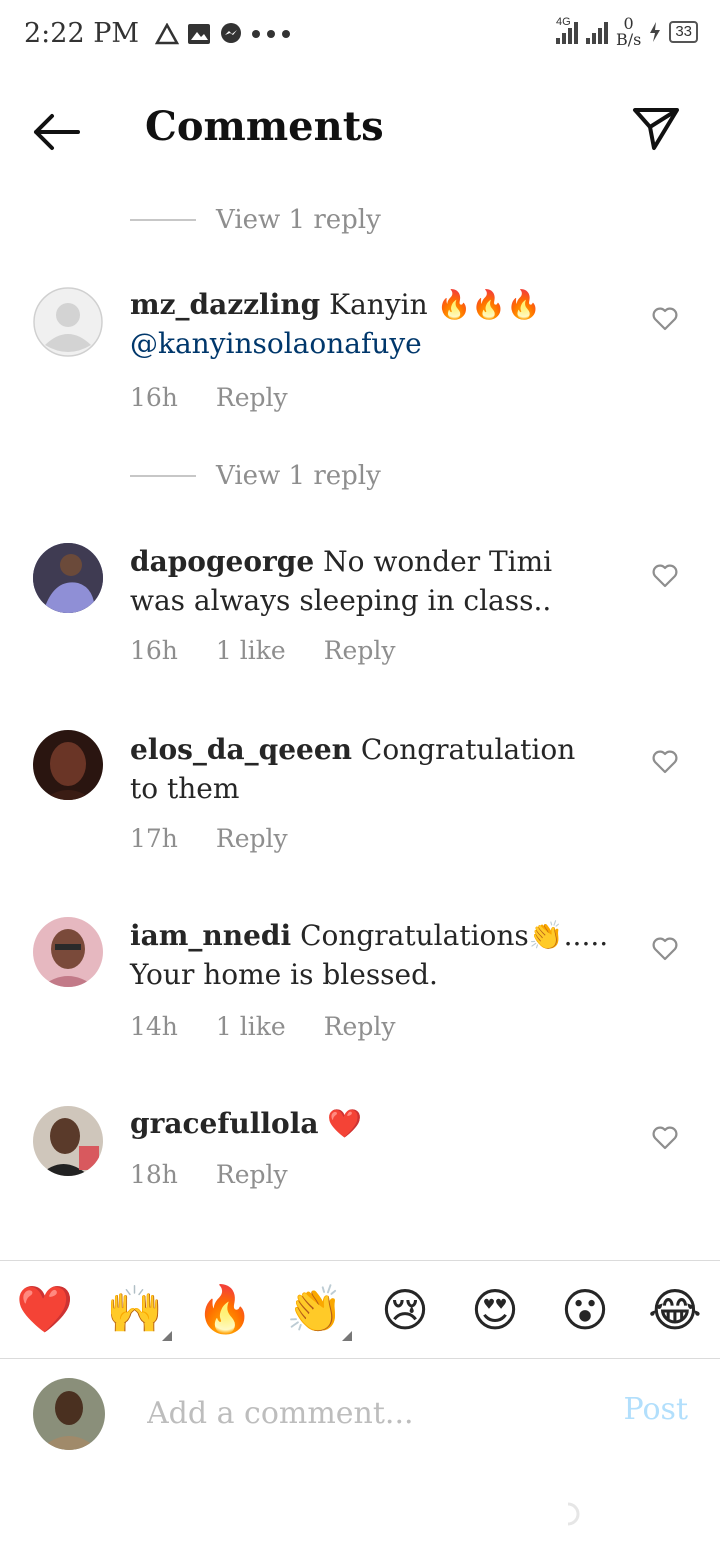  I want to click on comment-meta: 16h 1 like Reply, so click(262, 650).